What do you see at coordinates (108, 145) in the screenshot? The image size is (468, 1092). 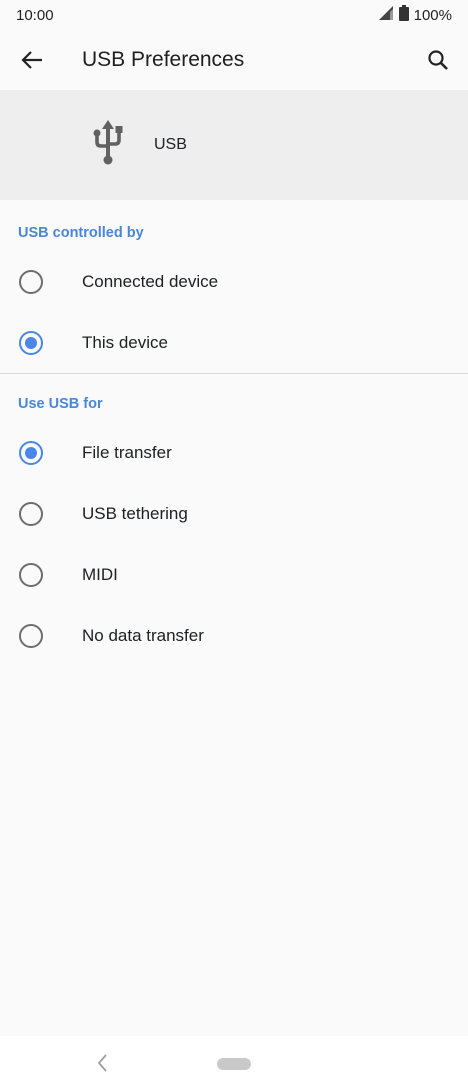 I see `usb-icon` at bounding box center [108, 145].